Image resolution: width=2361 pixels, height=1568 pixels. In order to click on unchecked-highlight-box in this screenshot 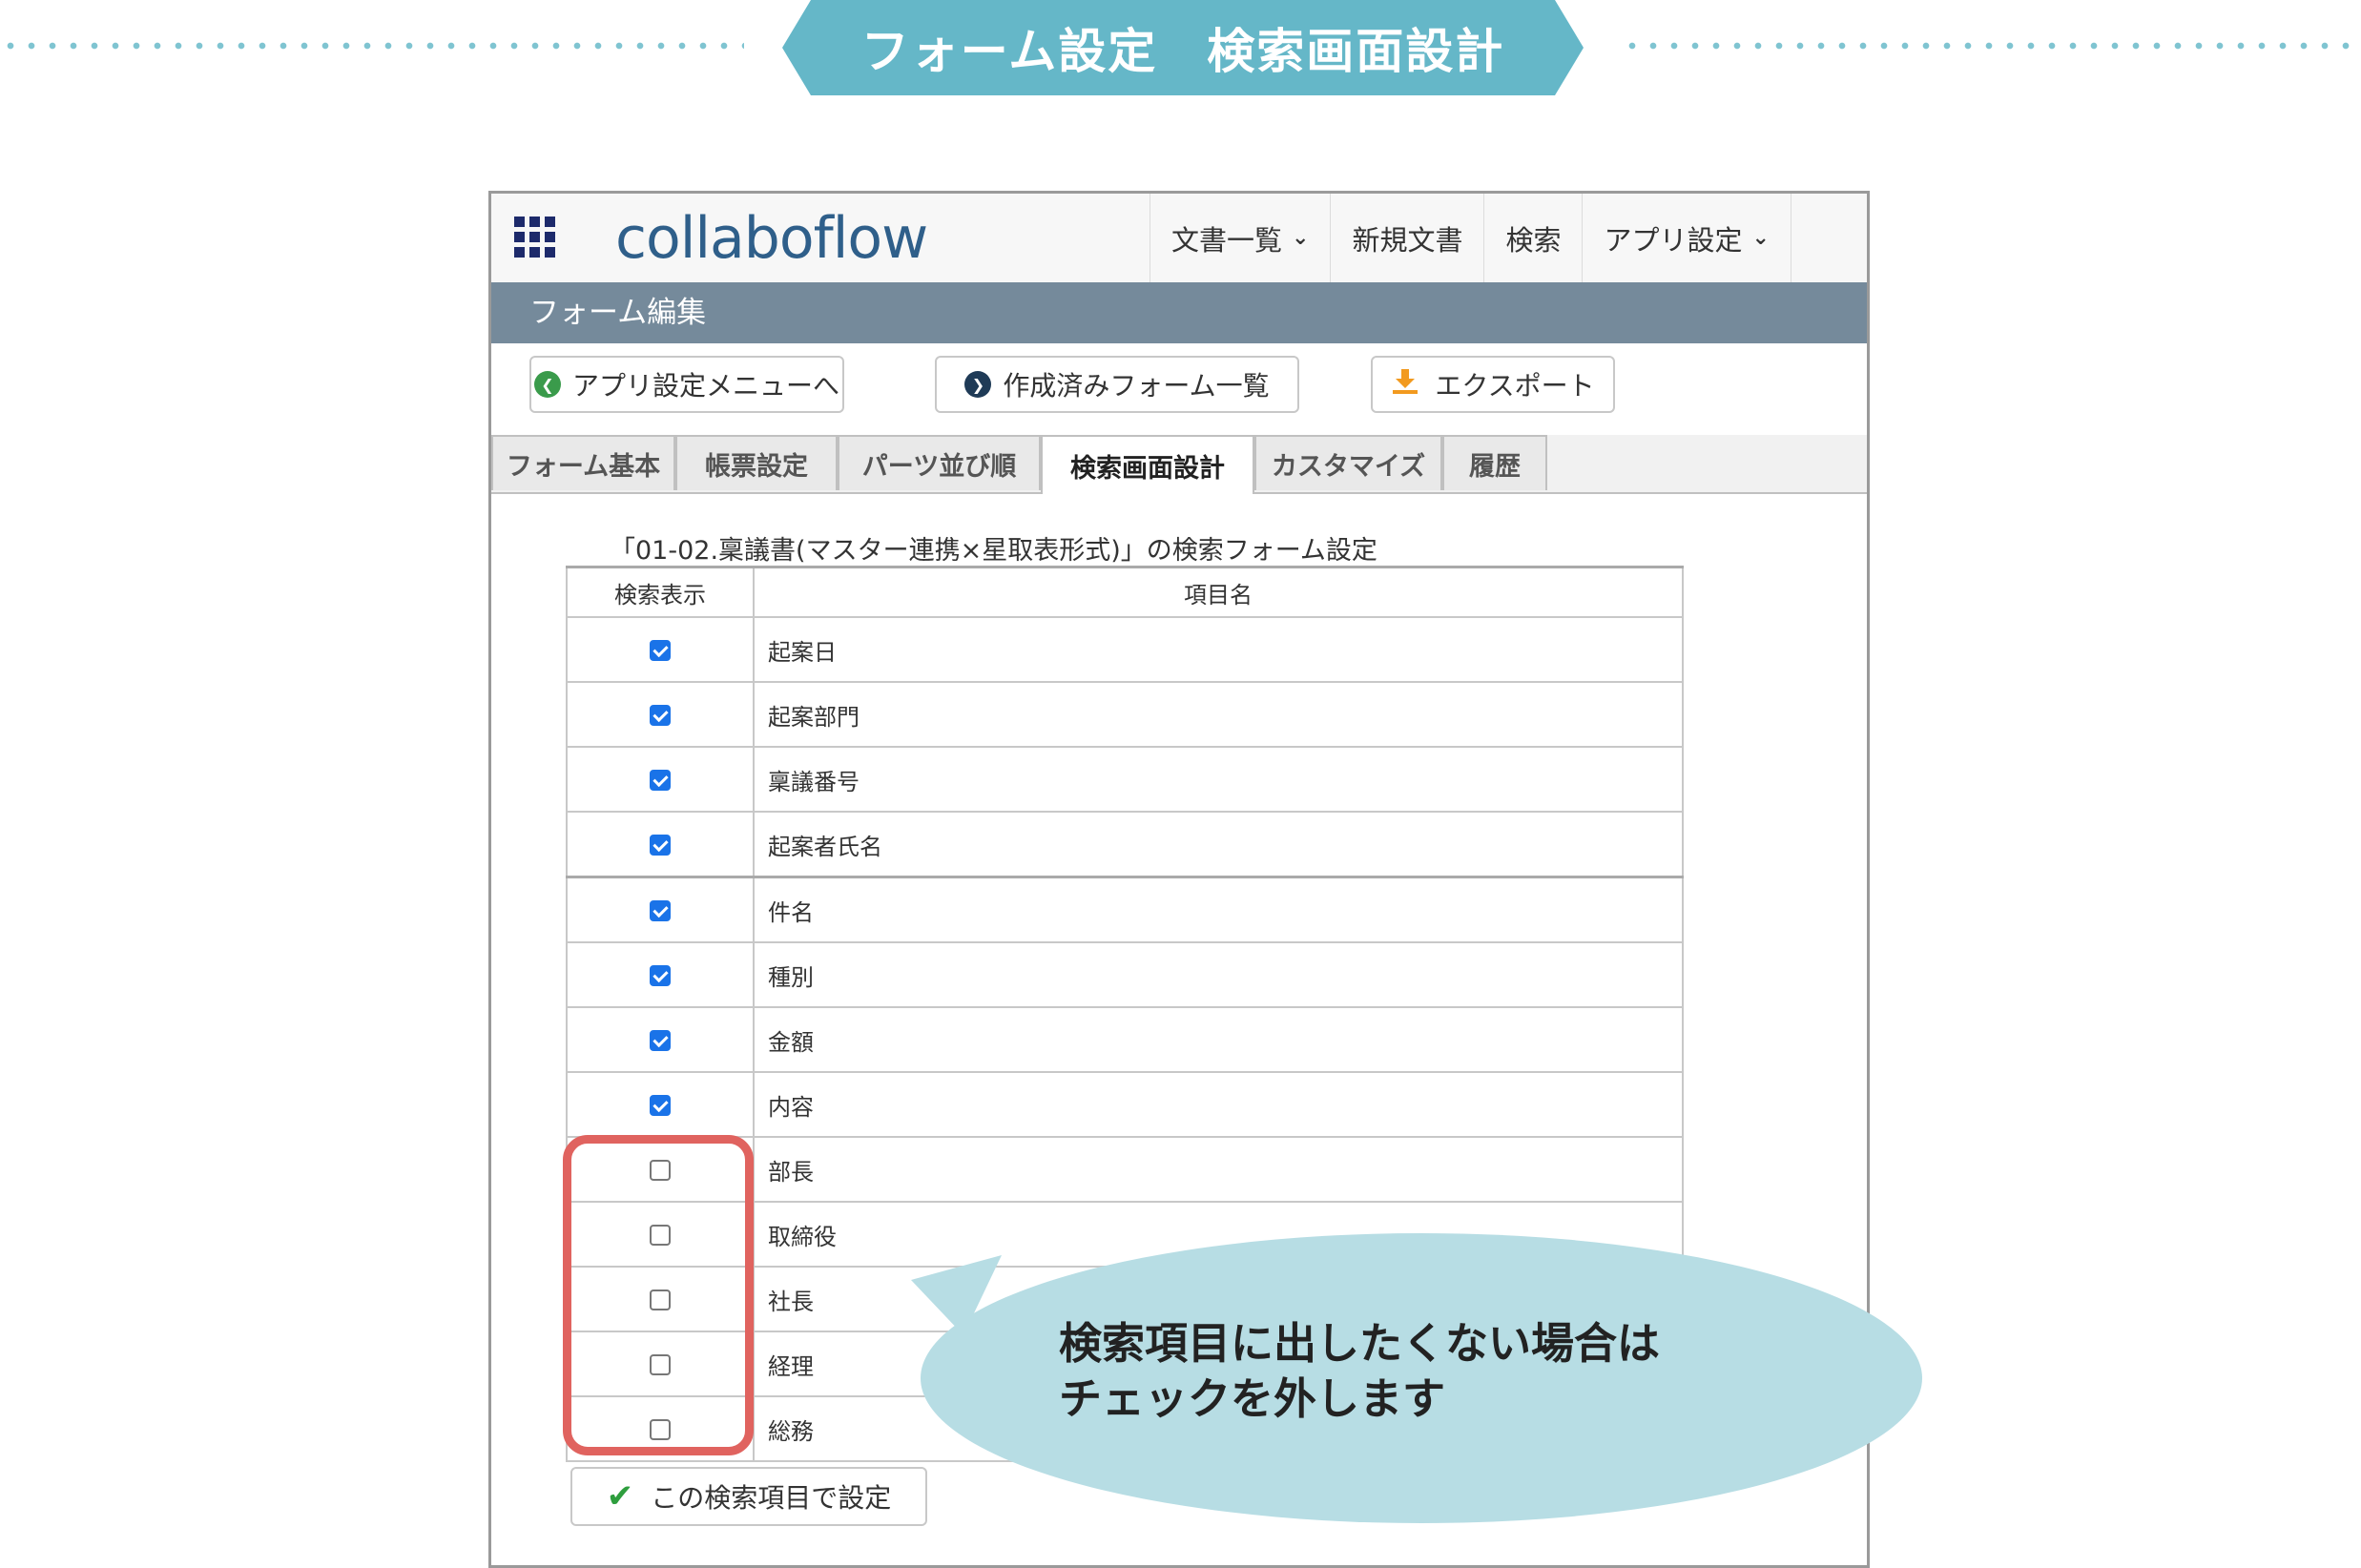, I will do `click(658, 1295)`.